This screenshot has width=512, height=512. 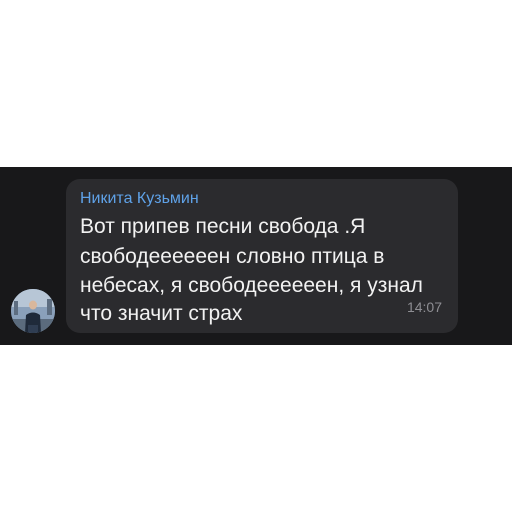 What do you see at coordinates (251, 285) in the screenshot?
I see `message-text-line: небесах, я свободеееееен, я узнал` at bounding box center [251, 285].